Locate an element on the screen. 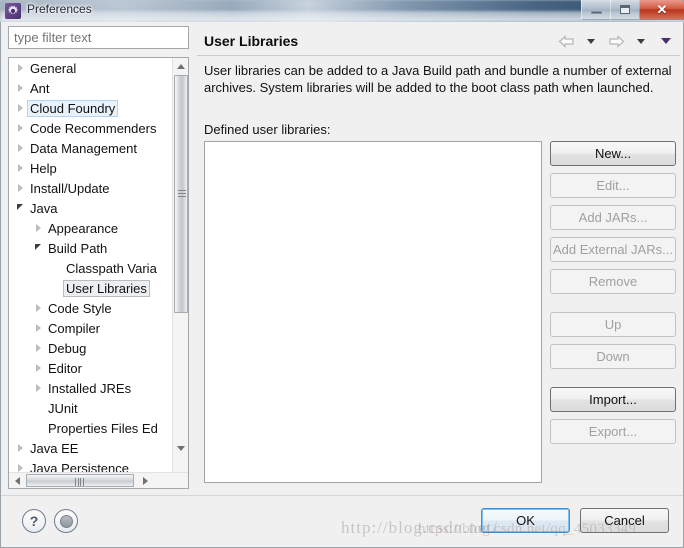  tree-item-label: Classpath Varia is located at coordinates (111, 268).